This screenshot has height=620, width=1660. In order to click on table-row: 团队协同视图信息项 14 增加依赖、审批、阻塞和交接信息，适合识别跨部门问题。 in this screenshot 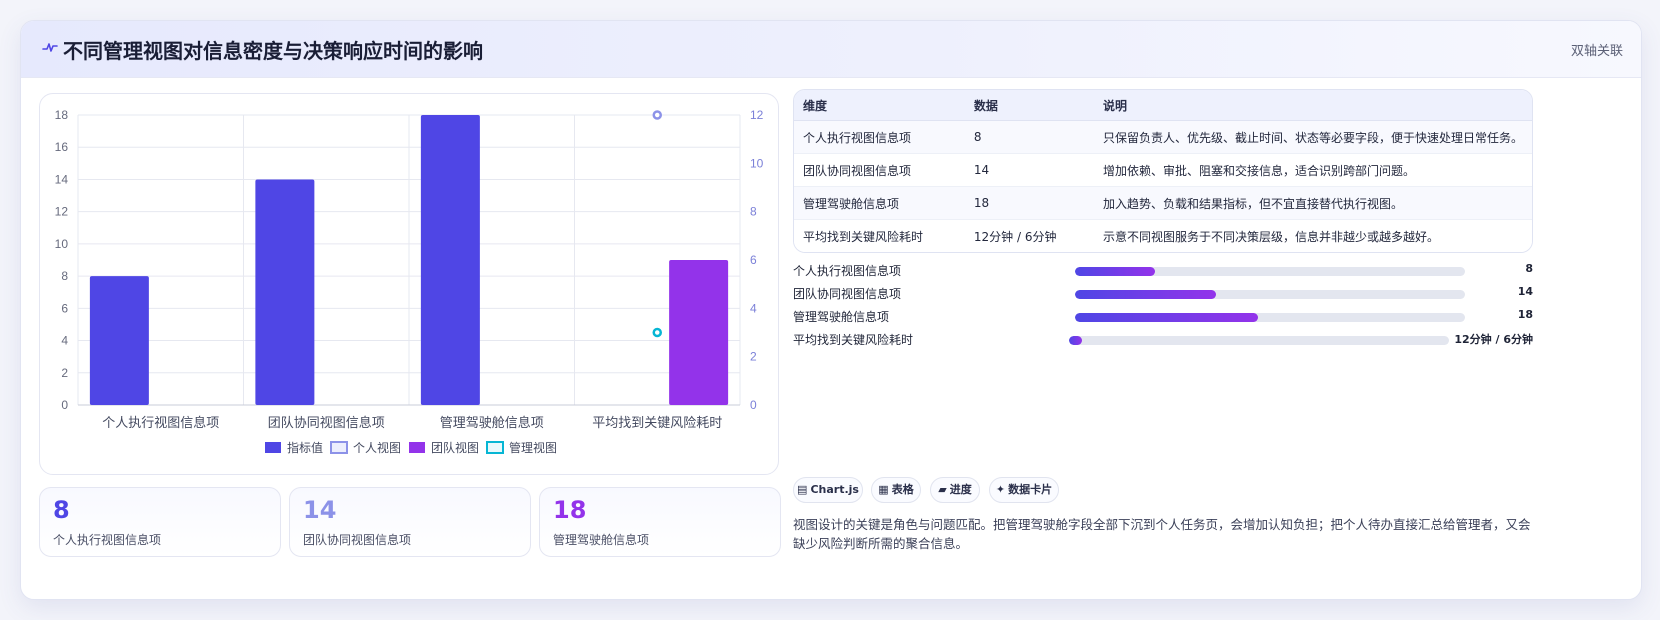, I will do `click(1163, 170)`.